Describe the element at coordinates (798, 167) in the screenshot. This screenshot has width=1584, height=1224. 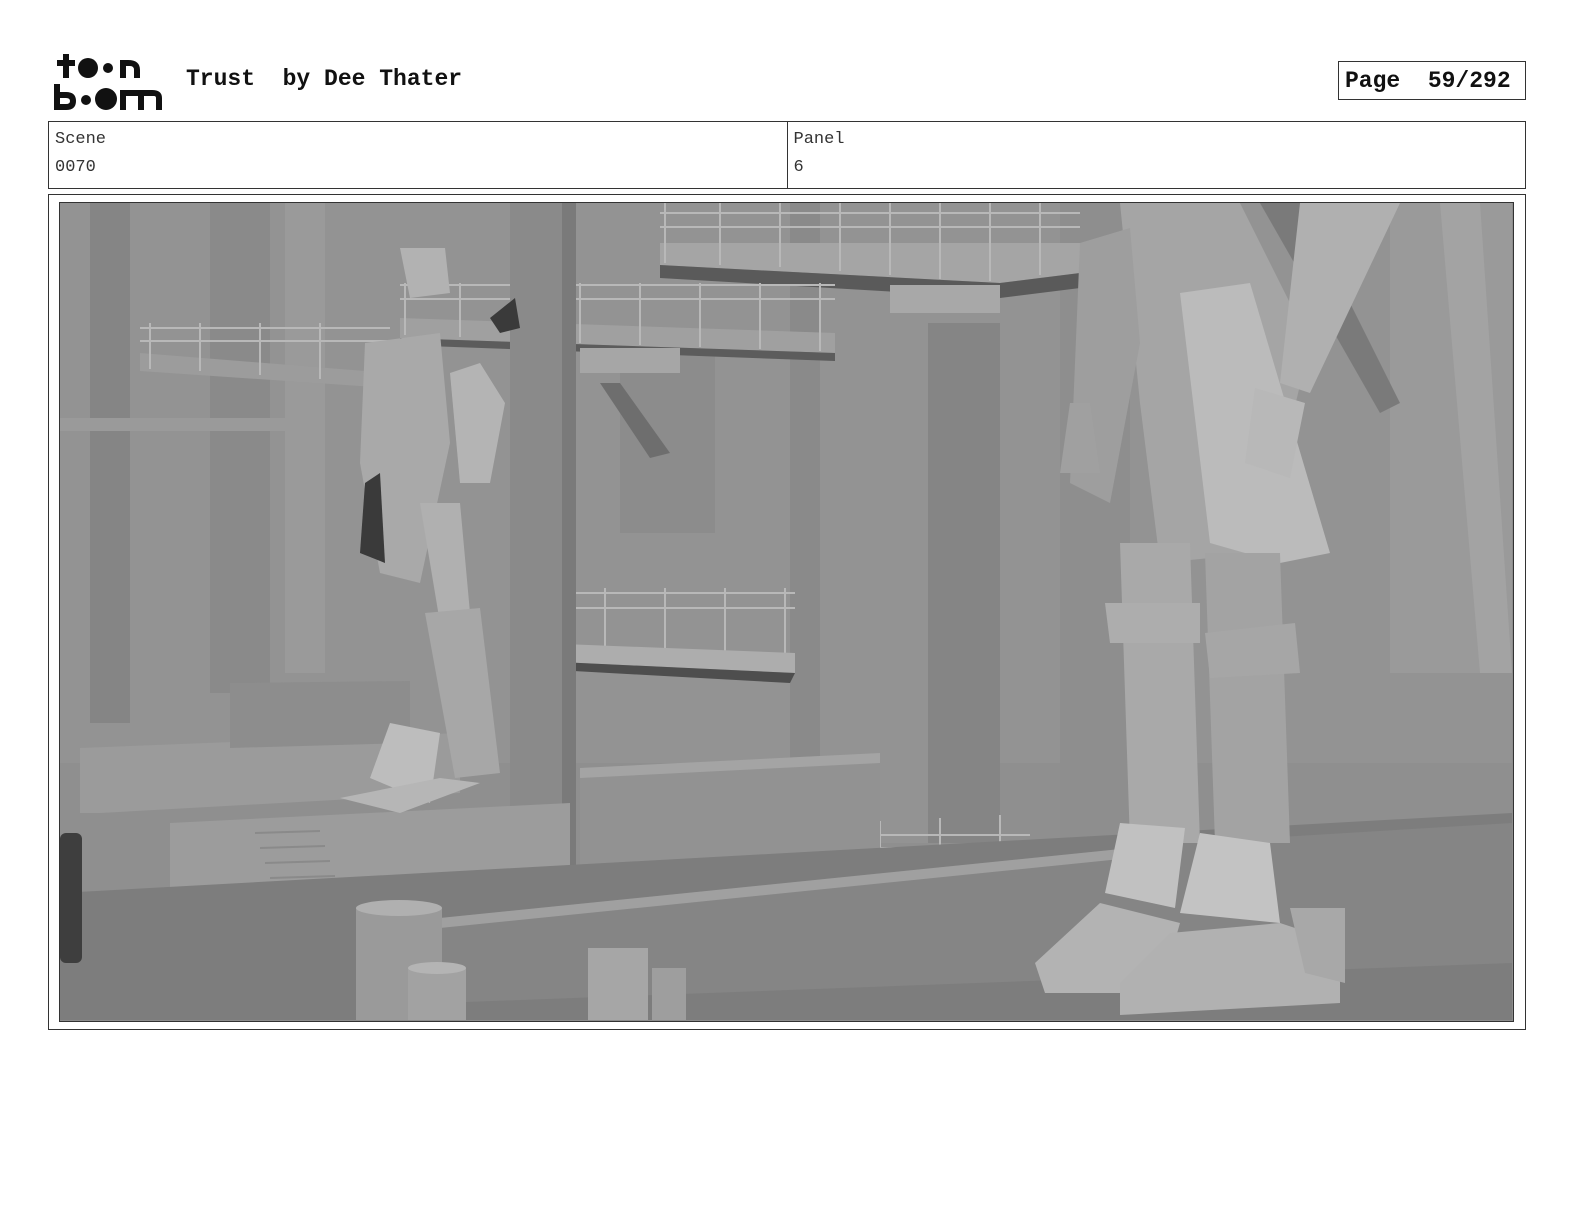
I see `panel-value: 6` at that location.